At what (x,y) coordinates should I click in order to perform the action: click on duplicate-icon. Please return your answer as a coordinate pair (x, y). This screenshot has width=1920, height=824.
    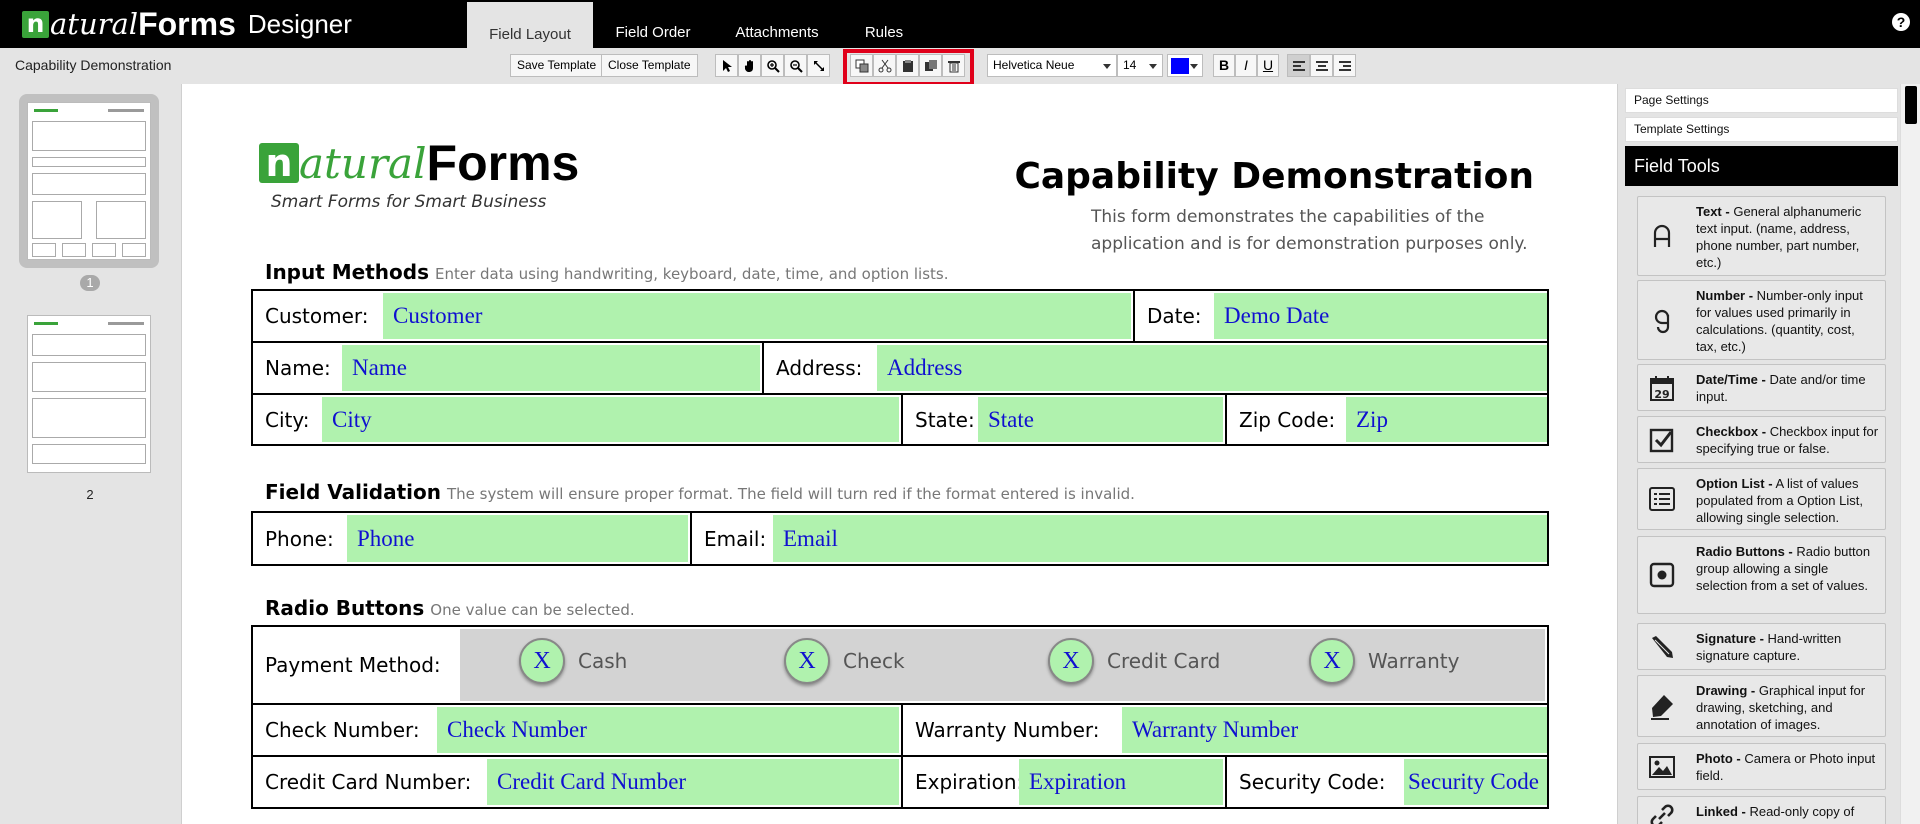
    Looking at the image, I should click on (930, 65).